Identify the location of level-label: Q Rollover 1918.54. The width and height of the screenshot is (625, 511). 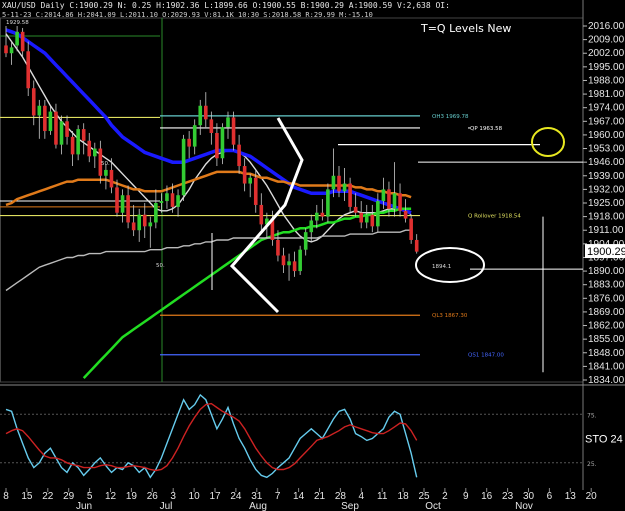
(494, 217).